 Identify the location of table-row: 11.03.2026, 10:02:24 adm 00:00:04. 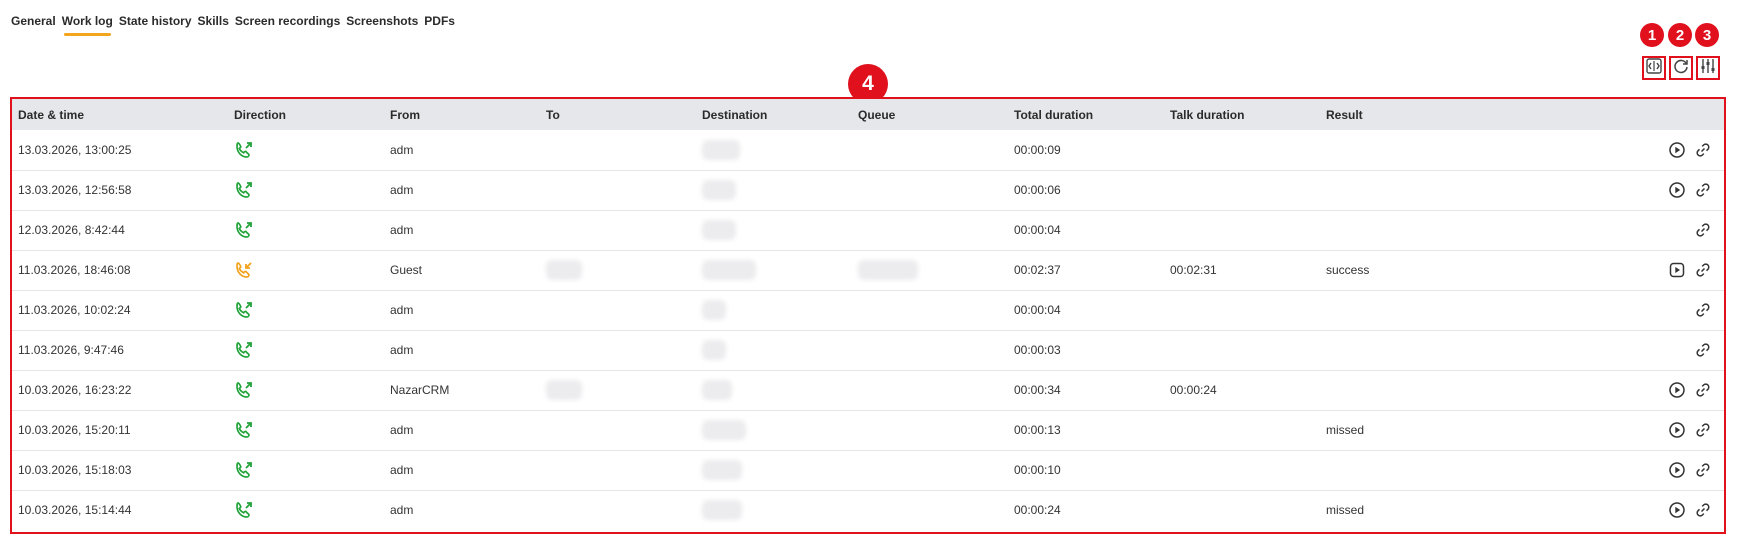
(868, 310).